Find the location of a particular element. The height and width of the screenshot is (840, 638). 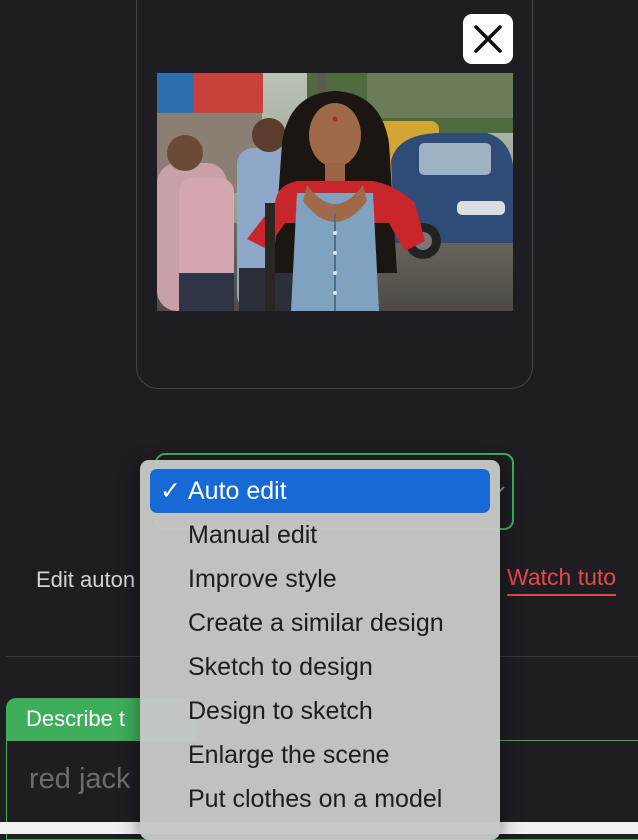

menu-item-auto-edit: ✓ Auto edit is located at coordinates (320, 491).